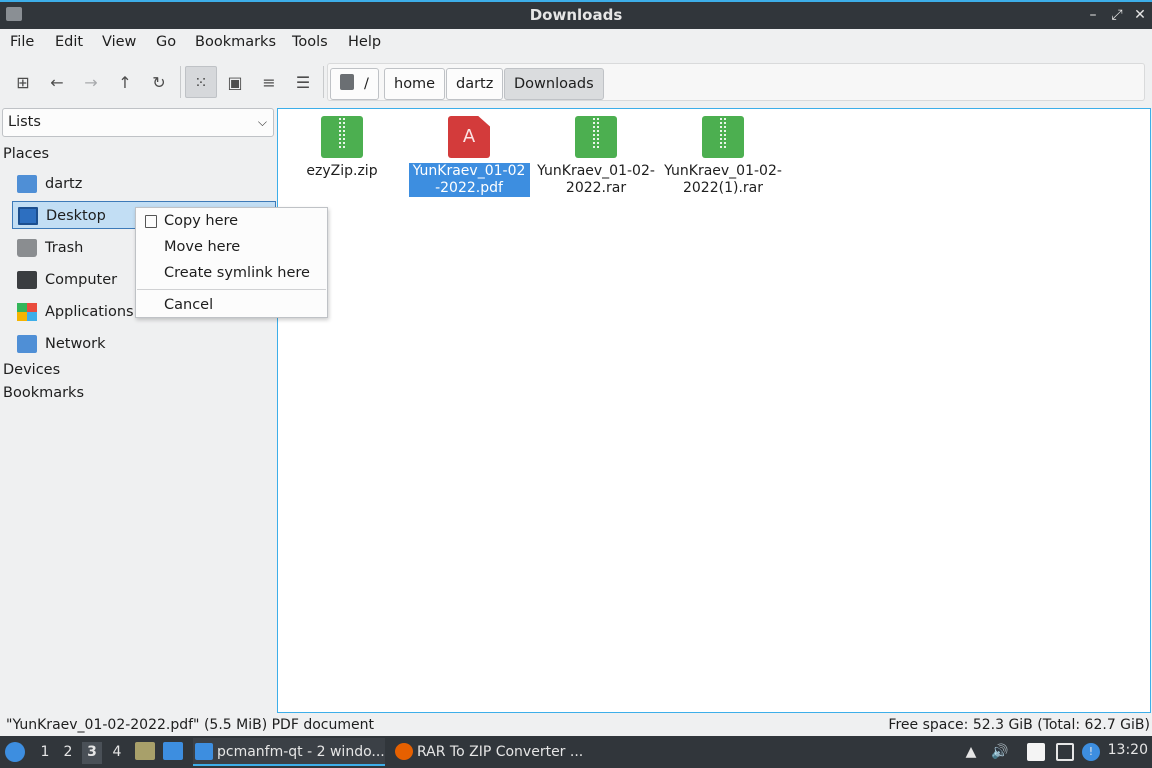 The width and height of the screenshot is (1152, 768). What do you see at coordinates (173, 751) in the screenshot?
I see `show-desktop-icon` at bounding box center [173, 751].